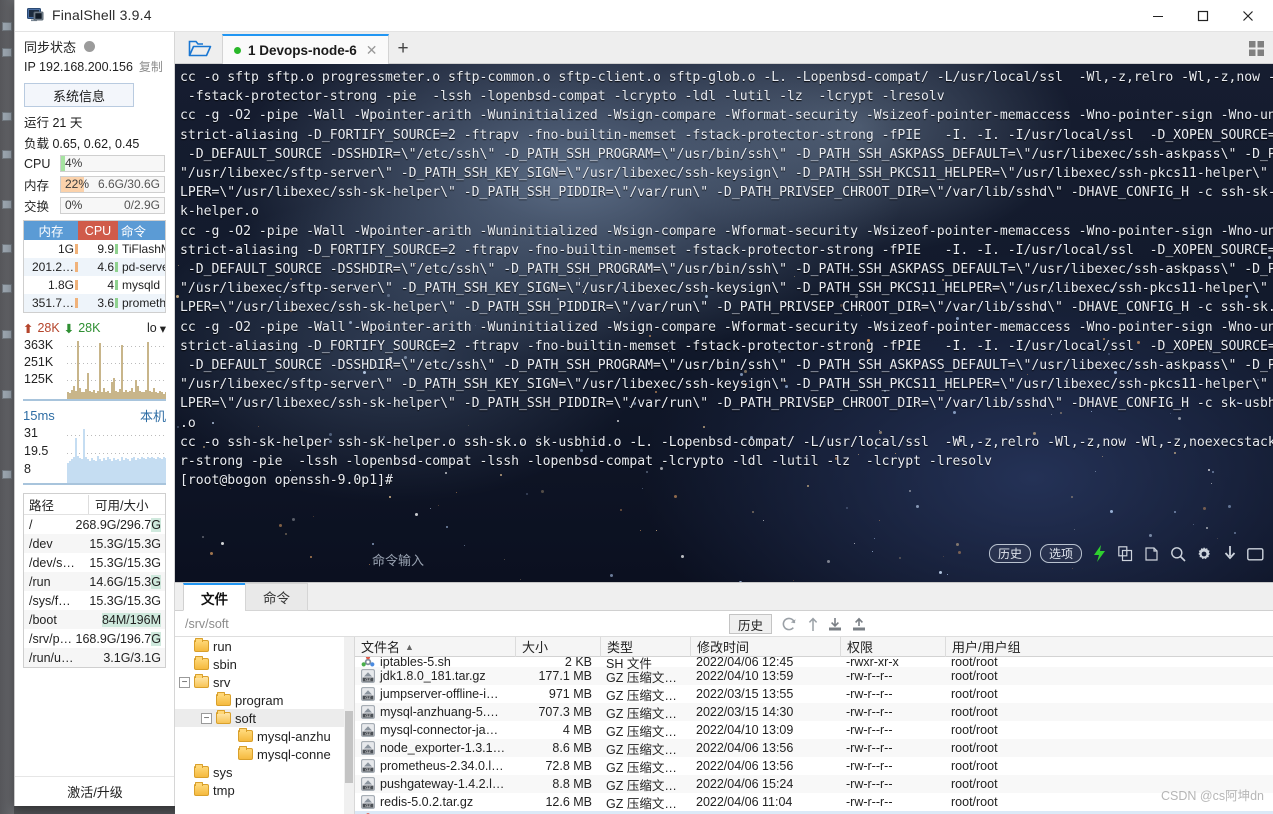  What do you see at coordinates (264, 664) in the screenshot?
I see `tree-node: sbin` at bounding box center [264, 664].